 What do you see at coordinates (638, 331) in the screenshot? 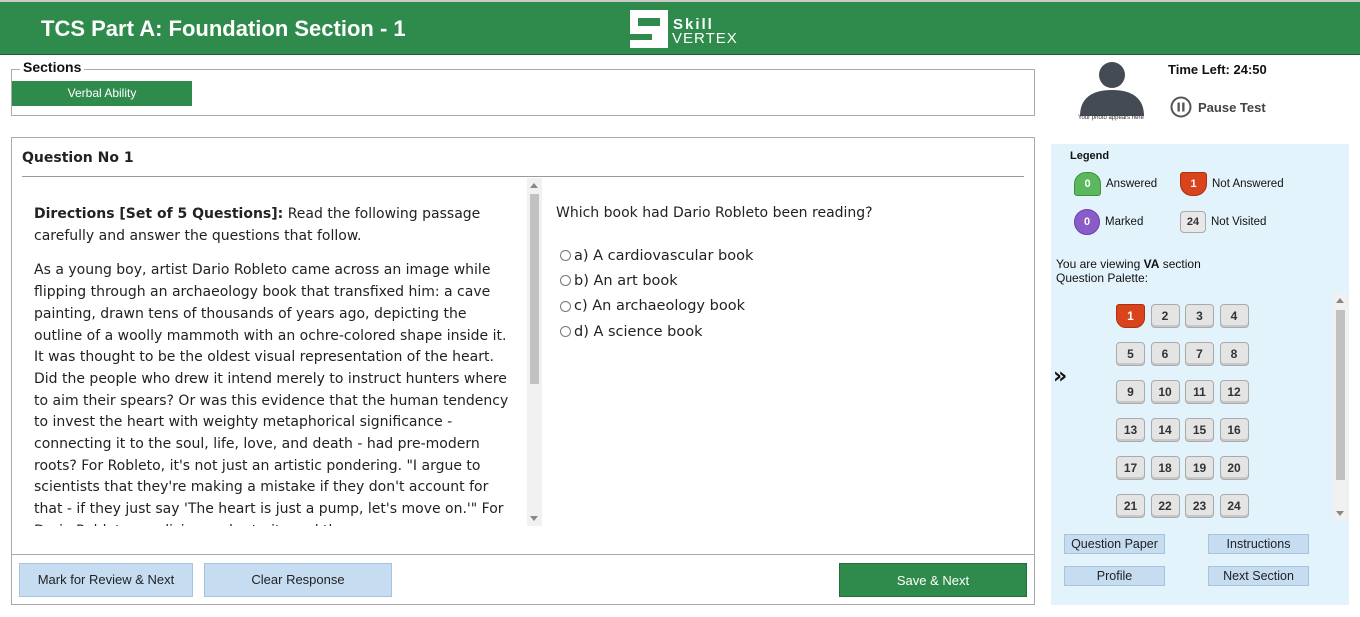
I see `option-label: d) A science book` at bounding box center [638, 331].